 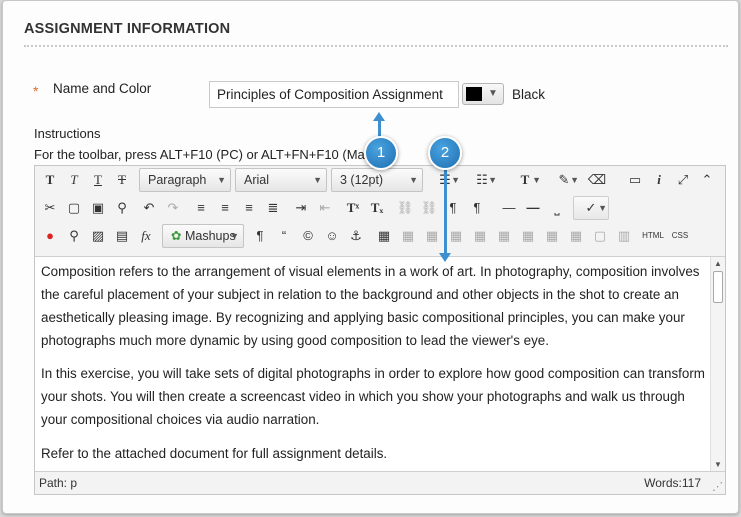 What do you see at coordinates (480, 236) in the screenshot?
I see `insert-row-after-icon: ▦` at bounding box center [480, 236].